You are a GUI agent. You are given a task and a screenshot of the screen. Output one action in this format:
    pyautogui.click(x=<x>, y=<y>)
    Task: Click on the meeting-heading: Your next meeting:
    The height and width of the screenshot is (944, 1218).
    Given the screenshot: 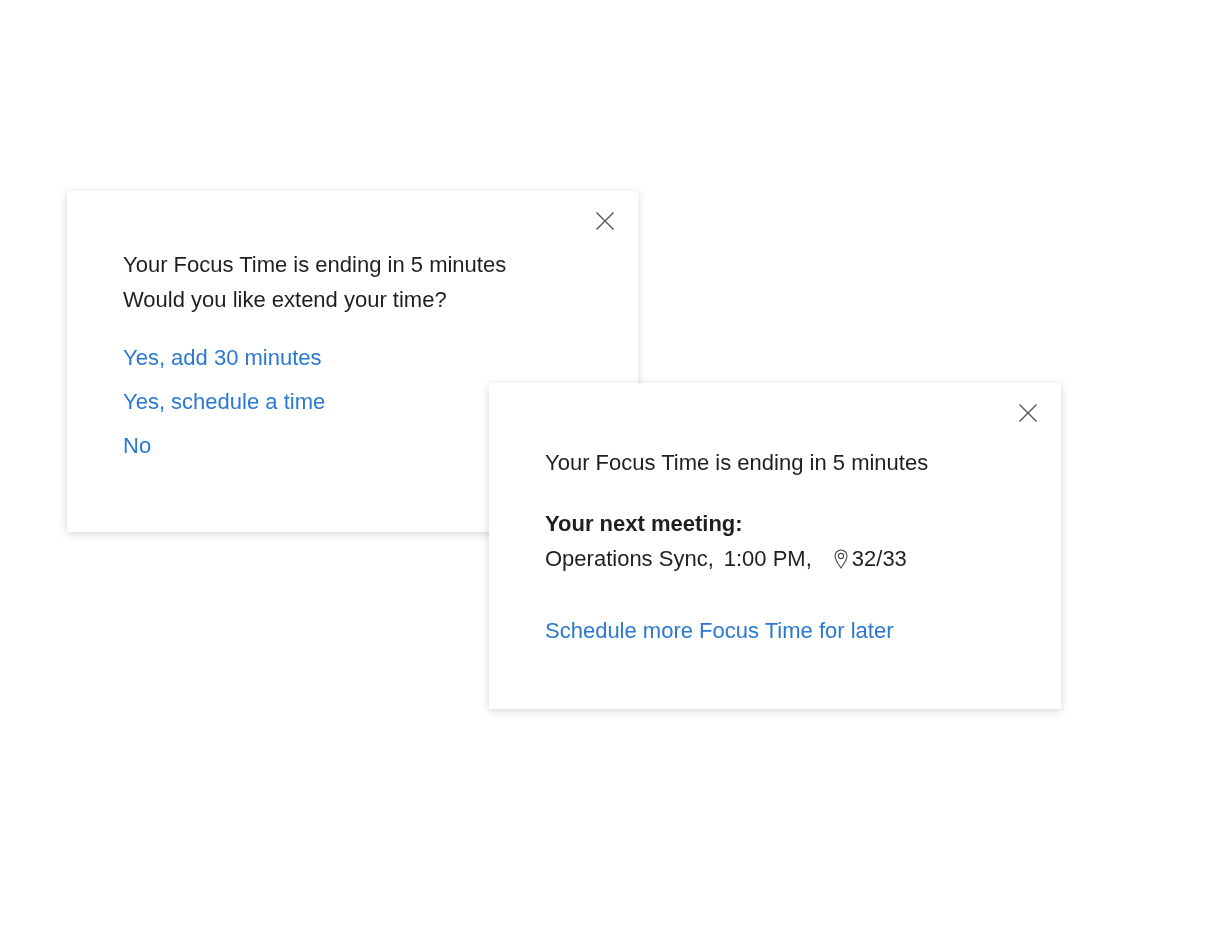 What is the action you would take?
    pyautogui.click(x=644, y=524)
    